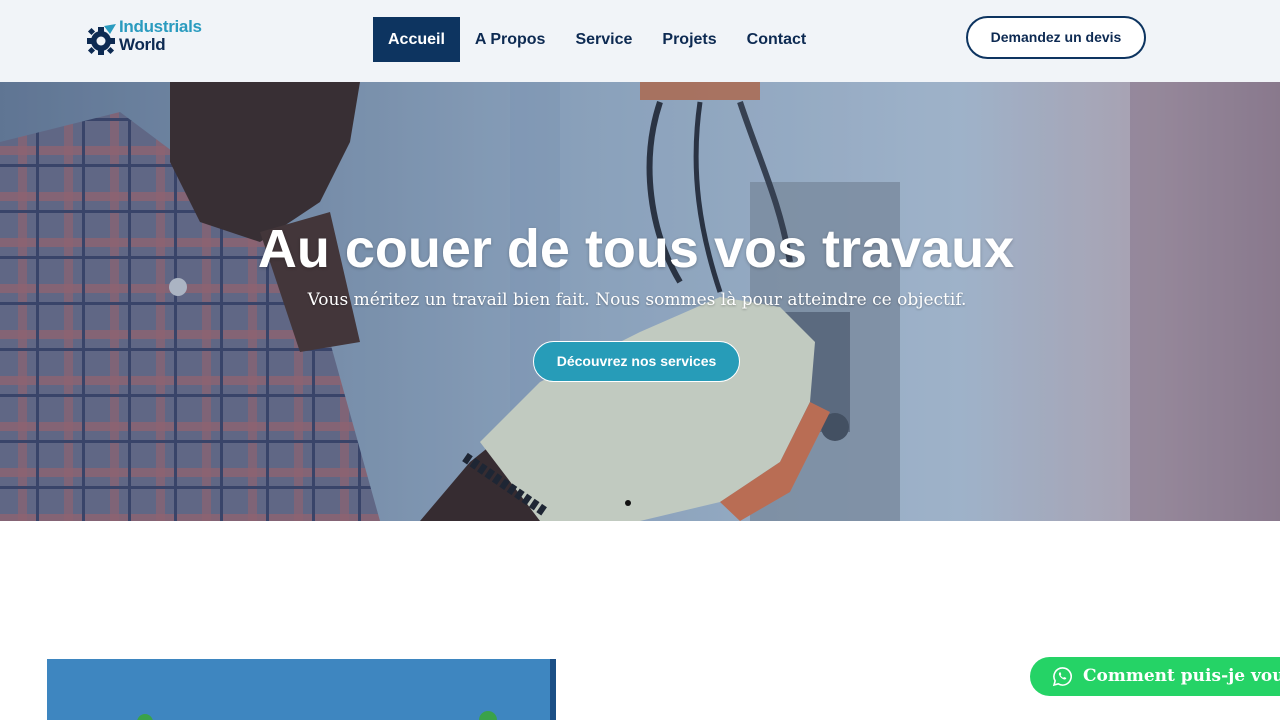 The width and height of the screenshot is (1280, 720). I want to click on whatsapp-chat-button: Comment puis-je vous, so click(1155, 676).